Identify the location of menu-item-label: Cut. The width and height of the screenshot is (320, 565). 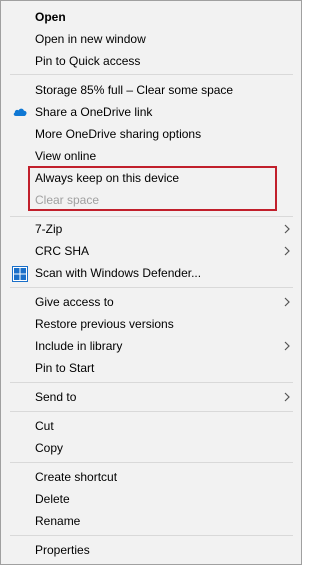
(44, 426).